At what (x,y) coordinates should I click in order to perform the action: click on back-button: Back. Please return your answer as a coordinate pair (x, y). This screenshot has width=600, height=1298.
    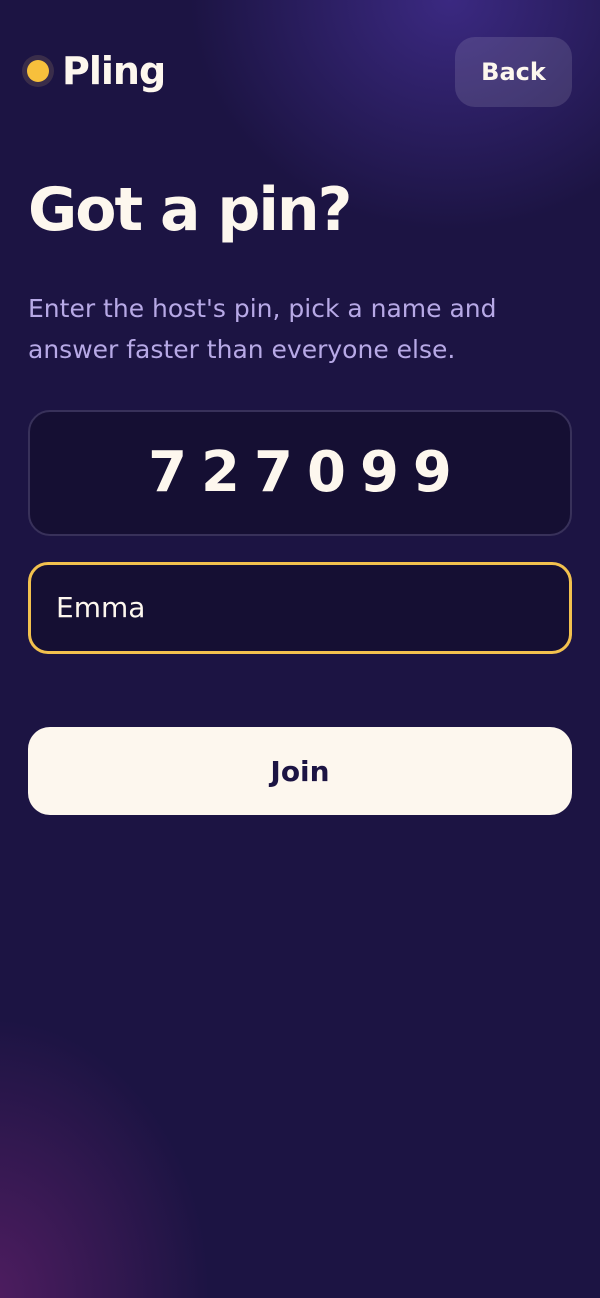
    Looking at the image, I should click on (513, 72).